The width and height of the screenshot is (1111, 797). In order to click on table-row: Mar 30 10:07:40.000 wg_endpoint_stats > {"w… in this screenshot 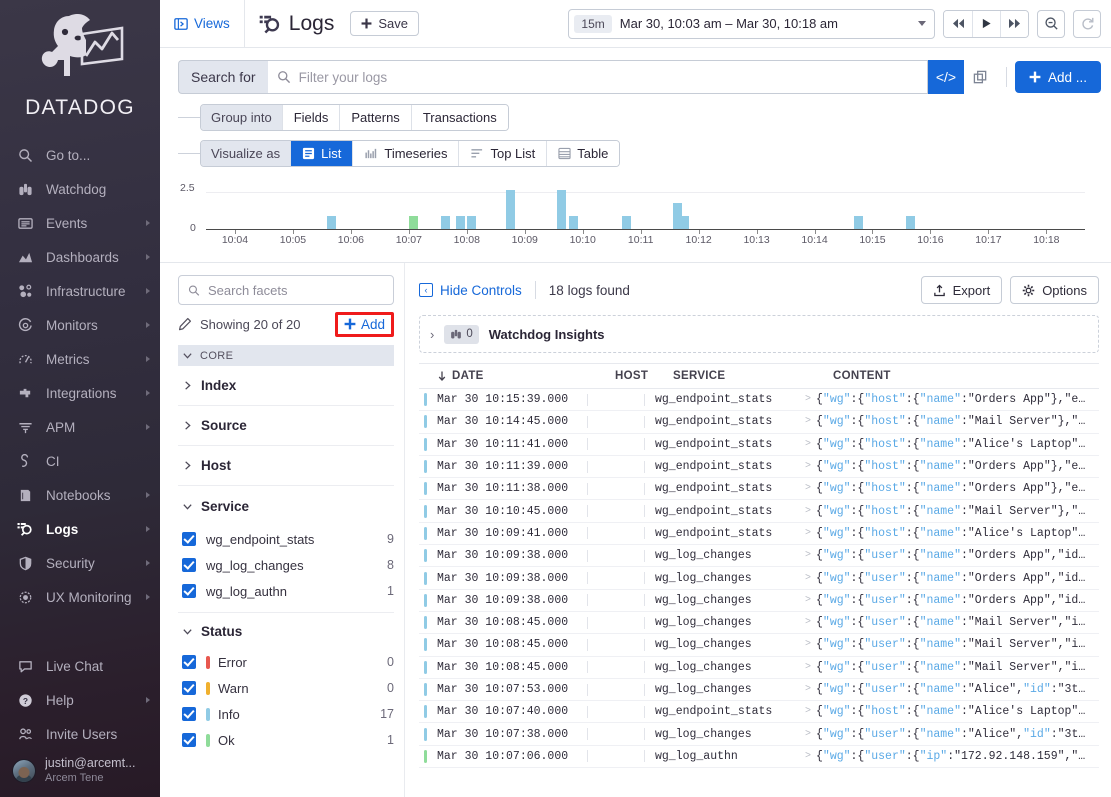, I will do `click(759, 712)`.